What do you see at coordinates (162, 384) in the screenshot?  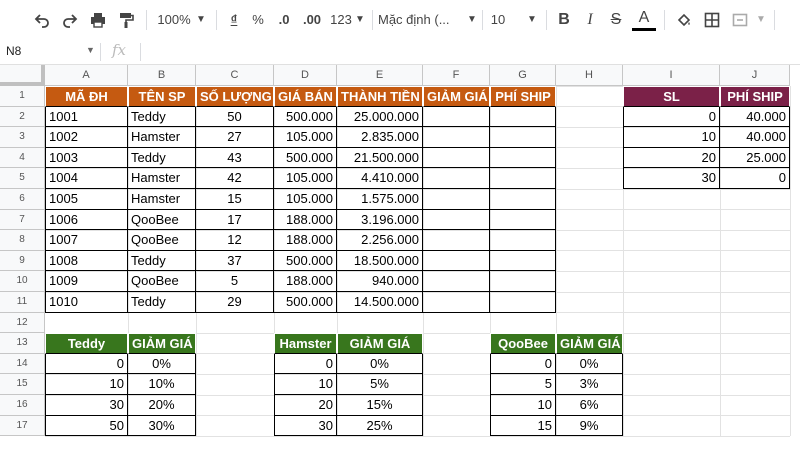 I see `discount-rate-cell: 10%` at bounding box center [162, 384].